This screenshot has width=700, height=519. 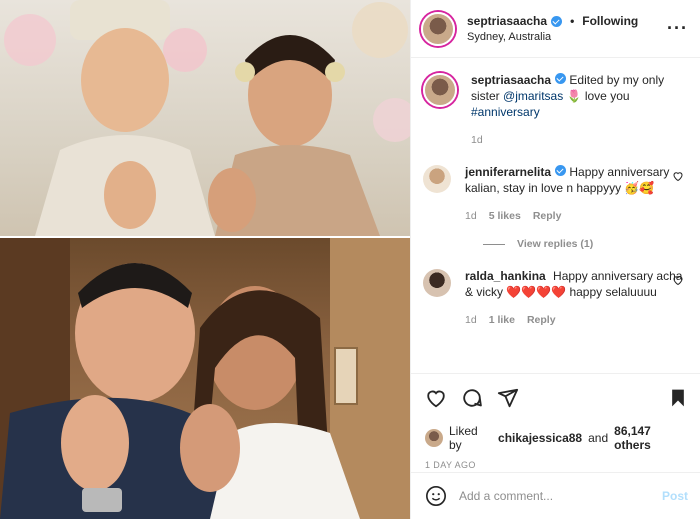 What do you see at coordinates (574, 320) in the screenshot?
I see `comment-meta: 1d 1 like Reply` at bounding box center [574, 320].